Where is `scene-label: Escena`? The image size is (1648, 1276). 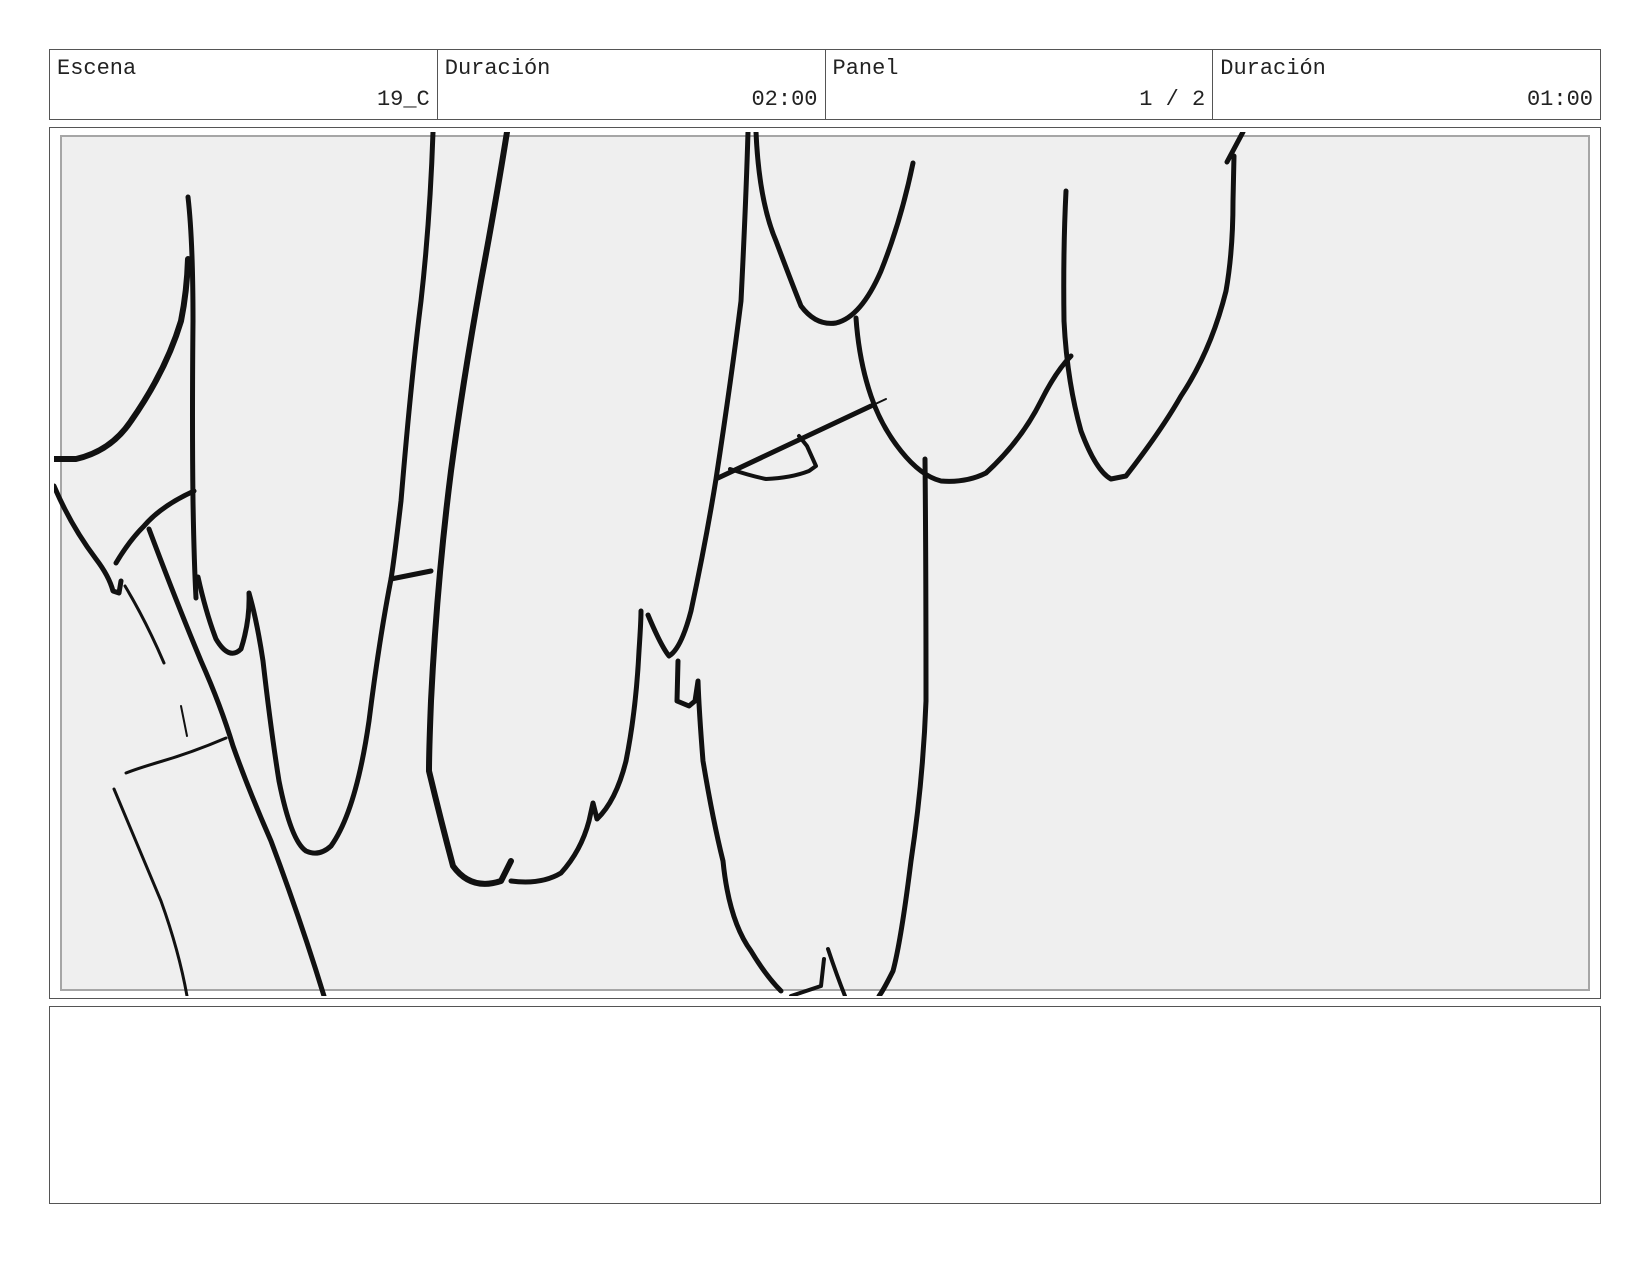
scene-label: Escena is located at coordinates (97, 68).